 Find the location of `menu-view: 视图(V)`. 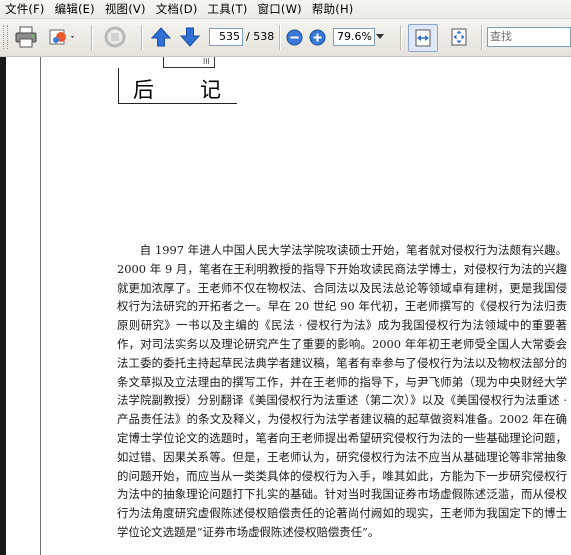

menu-view: 视图(V) is located at coordinates (125, 9).